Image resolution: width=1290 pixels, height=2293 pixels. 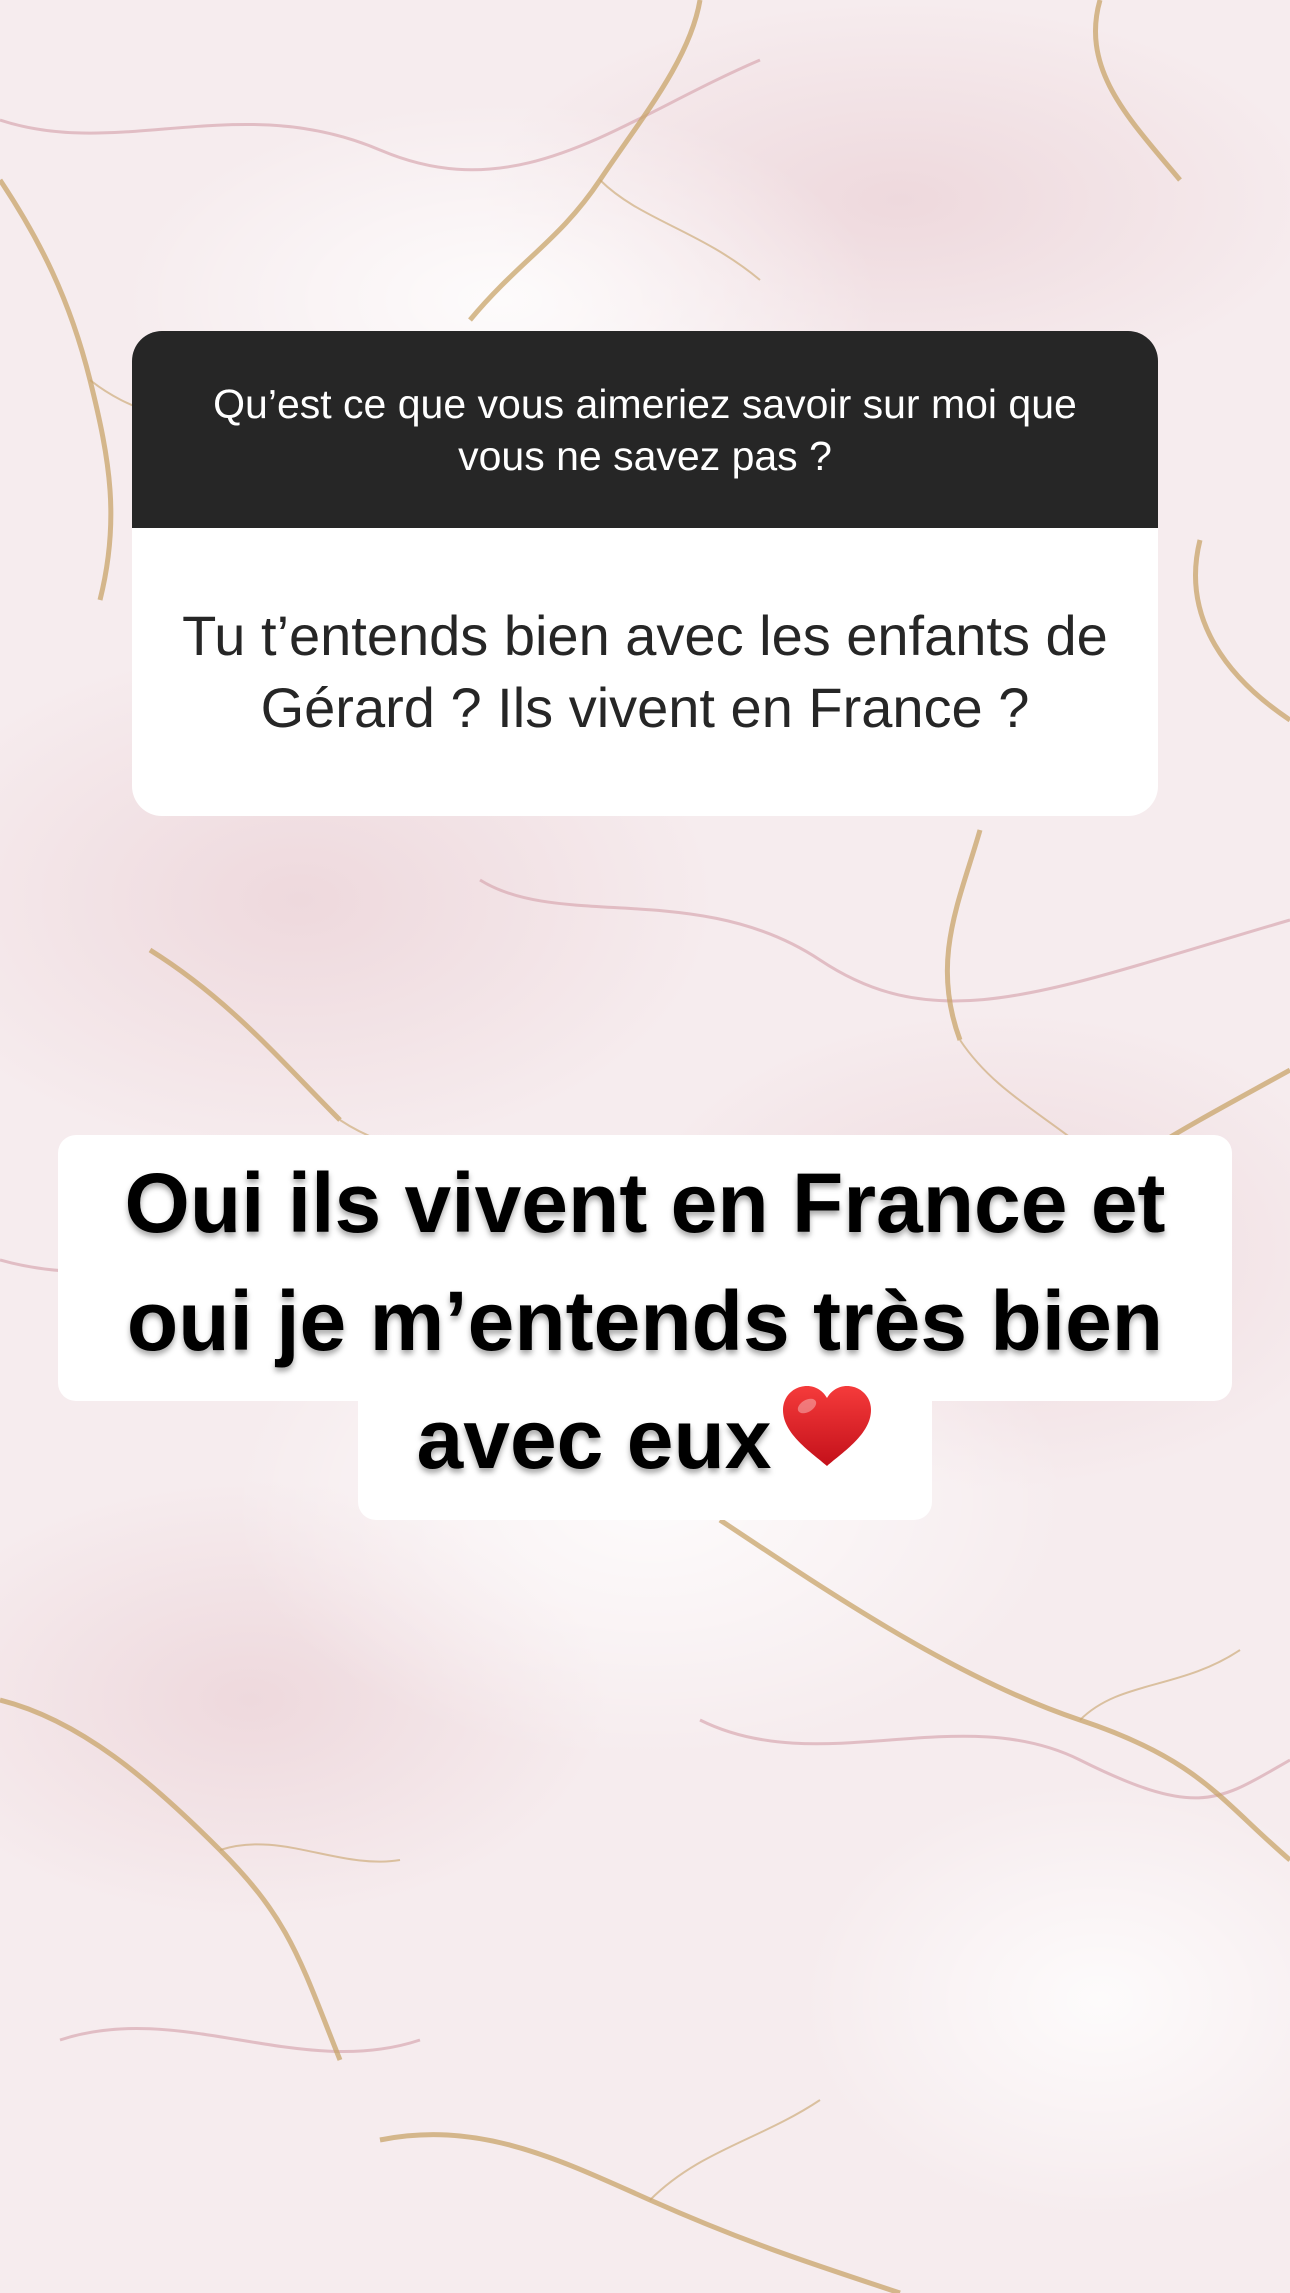 What do you see at coordinates (594, 1439) in the screenshot?
I see `answer-line-3: avec eux` at bounding box center [594, 1439].